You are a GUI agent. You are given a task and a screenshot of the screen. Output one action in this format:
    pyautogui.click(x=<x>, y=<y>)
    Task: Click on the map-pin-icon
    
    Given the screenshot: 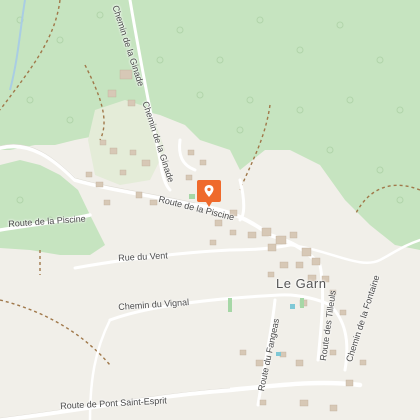 What is the action you would take?
    pyautogui.click(x=209, y=193)
    